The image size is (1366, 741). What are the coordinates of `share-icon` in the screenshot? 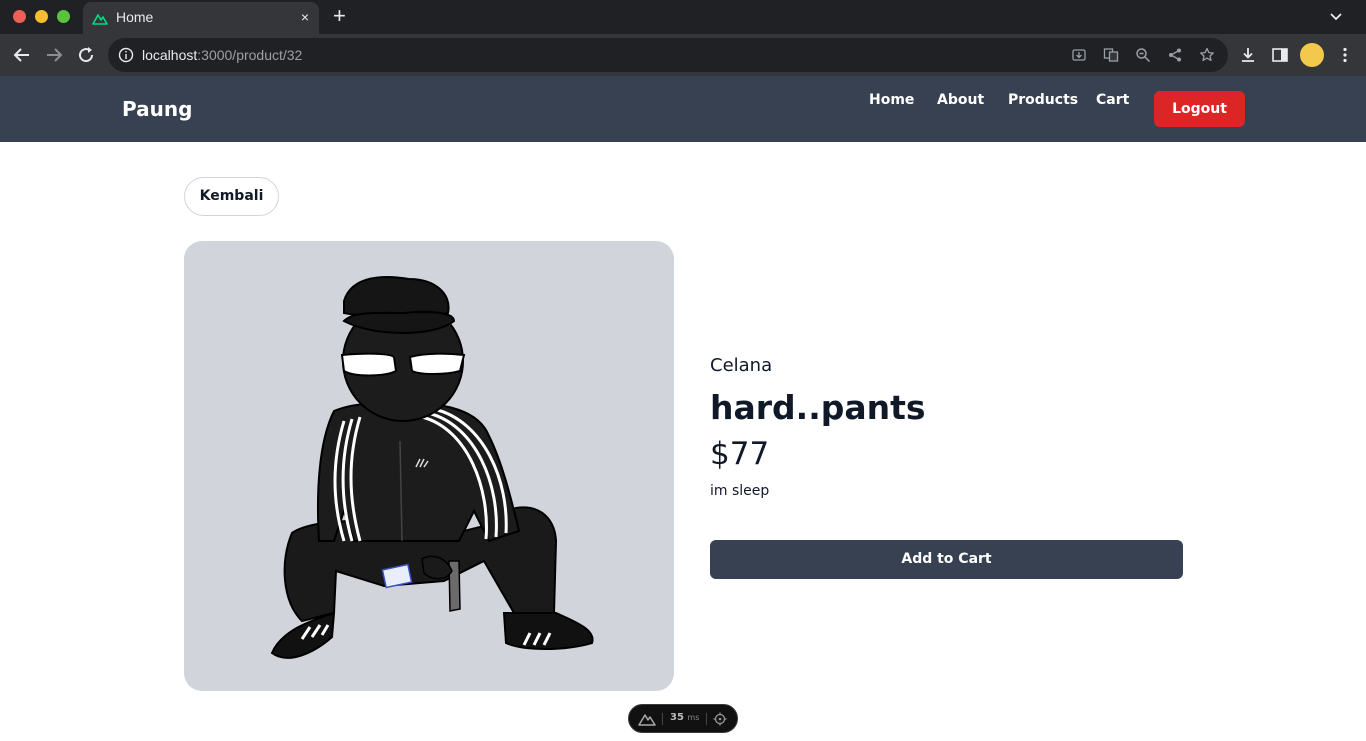 It's located at (1175, 55).